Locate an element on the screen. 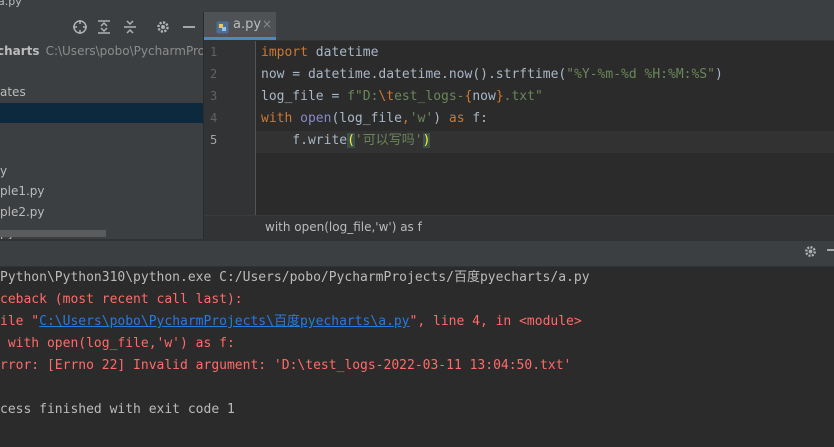 This screenshot has width=834, height=447. tree-item: ple1.py is located at coordinates (22, 191).